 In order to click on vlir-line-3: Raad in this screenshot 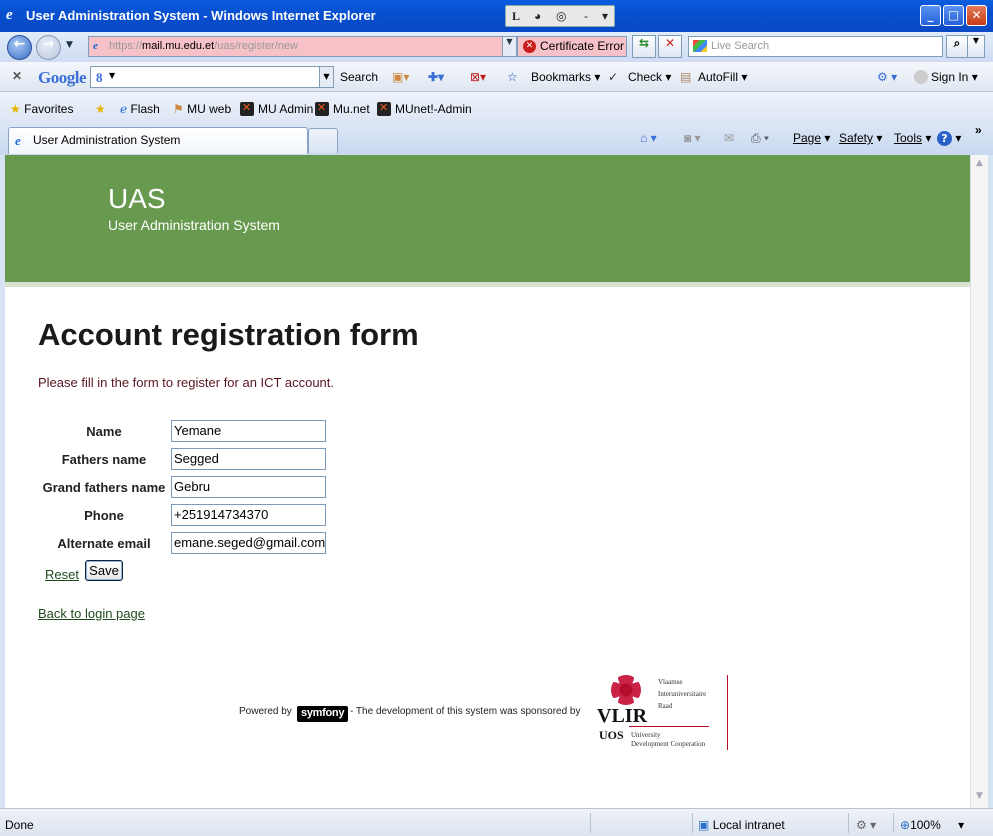, I will do `click(665, 706)`.